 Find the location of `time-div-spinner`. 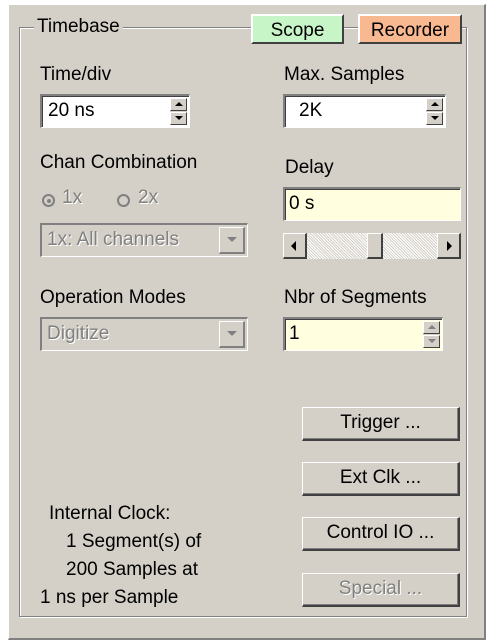

time-div-spinner is located at coordinates (178, 111).